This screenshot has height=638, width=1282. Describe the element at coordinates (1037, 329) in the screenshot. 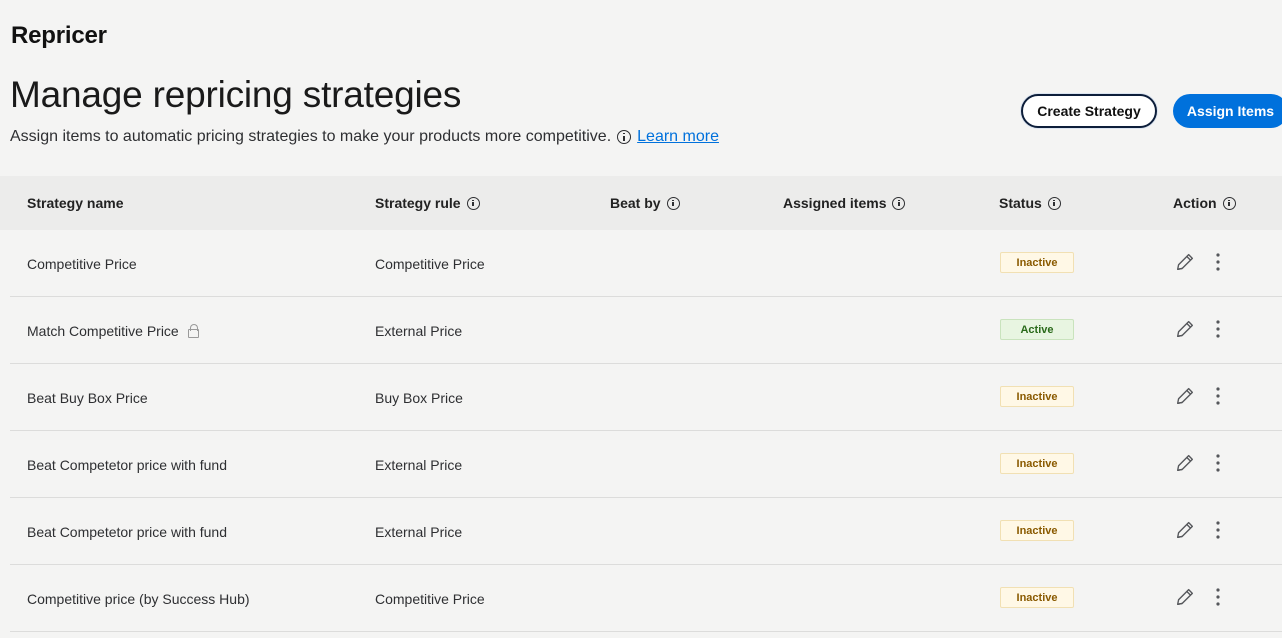

I see `status-badge: Active` at that location.